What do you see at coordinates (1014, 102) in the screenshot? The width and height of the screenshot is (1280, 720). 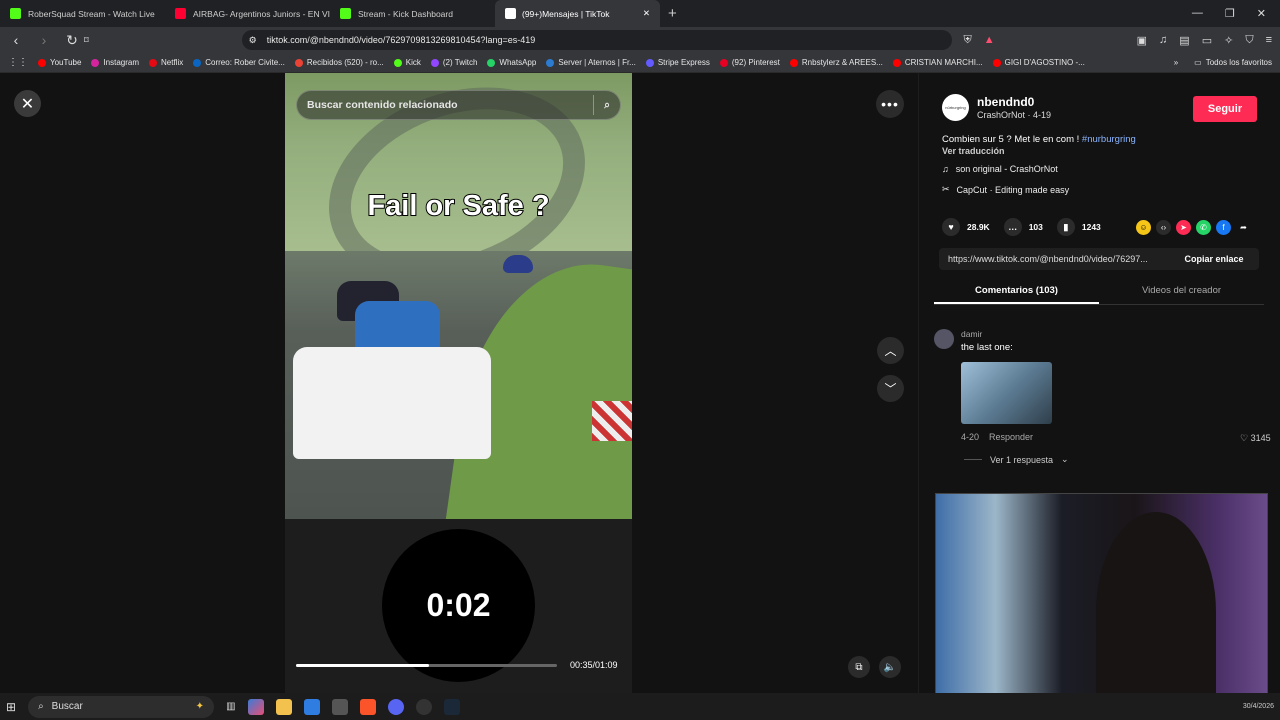 I see `author-username: nbendnd0` at bounding box center [1014, 102].